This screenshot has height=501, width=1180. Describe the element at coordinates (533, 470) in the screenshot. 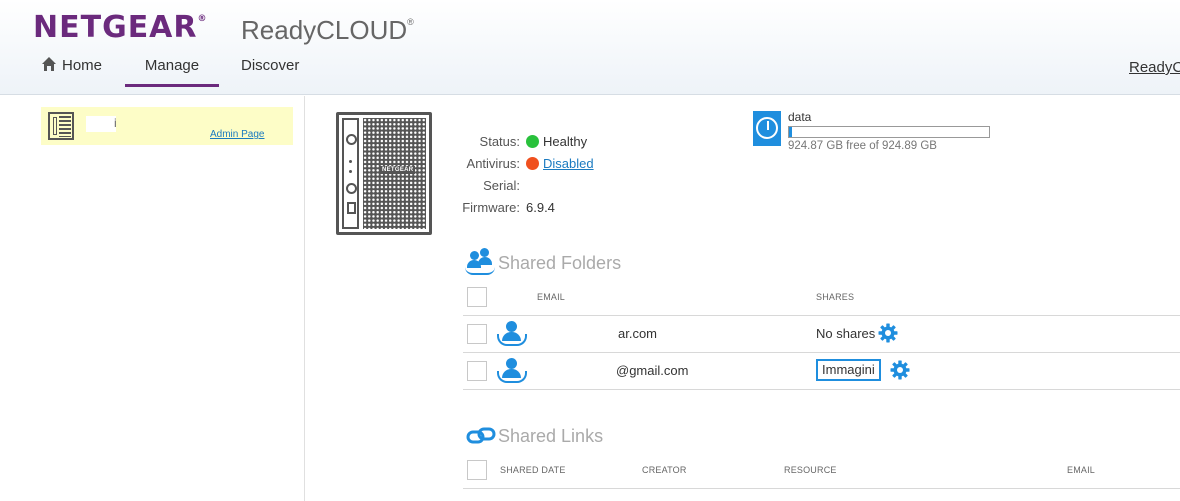

I see `column-header-shared-date: SHARED DATE` at that location.